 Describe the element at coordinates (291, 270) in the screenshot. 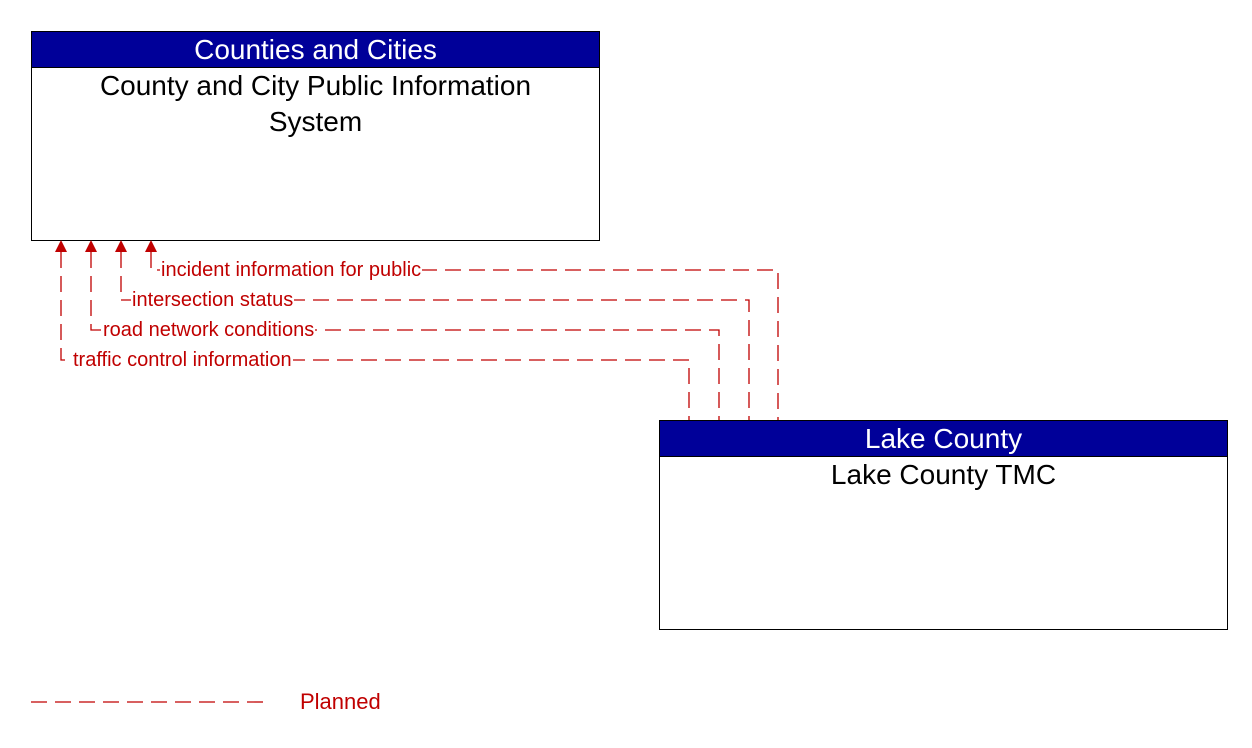

I see `flow-label-incident-information: incident information for public` at that location.